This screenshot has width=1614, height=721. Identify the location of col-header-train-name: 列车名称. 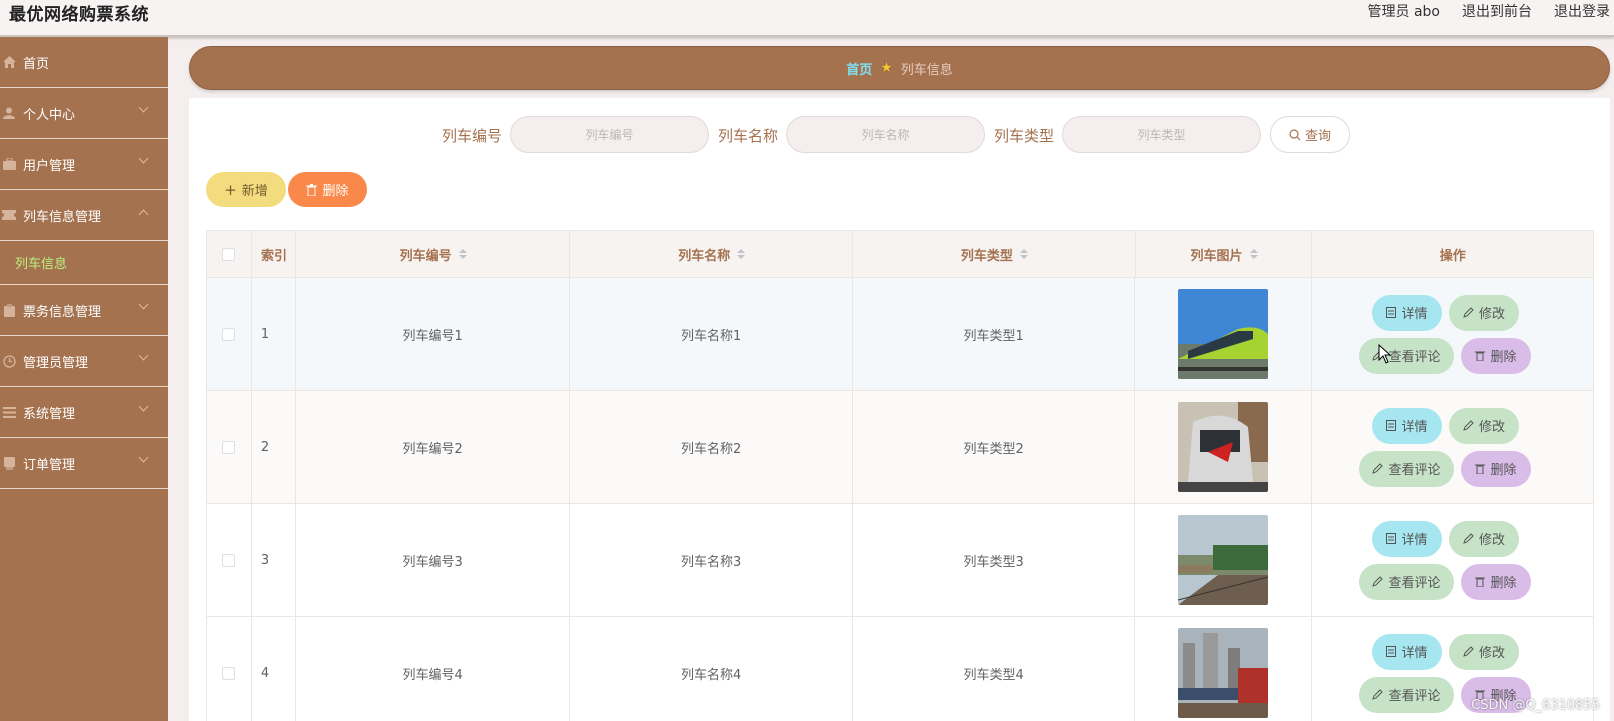
(712, 254).